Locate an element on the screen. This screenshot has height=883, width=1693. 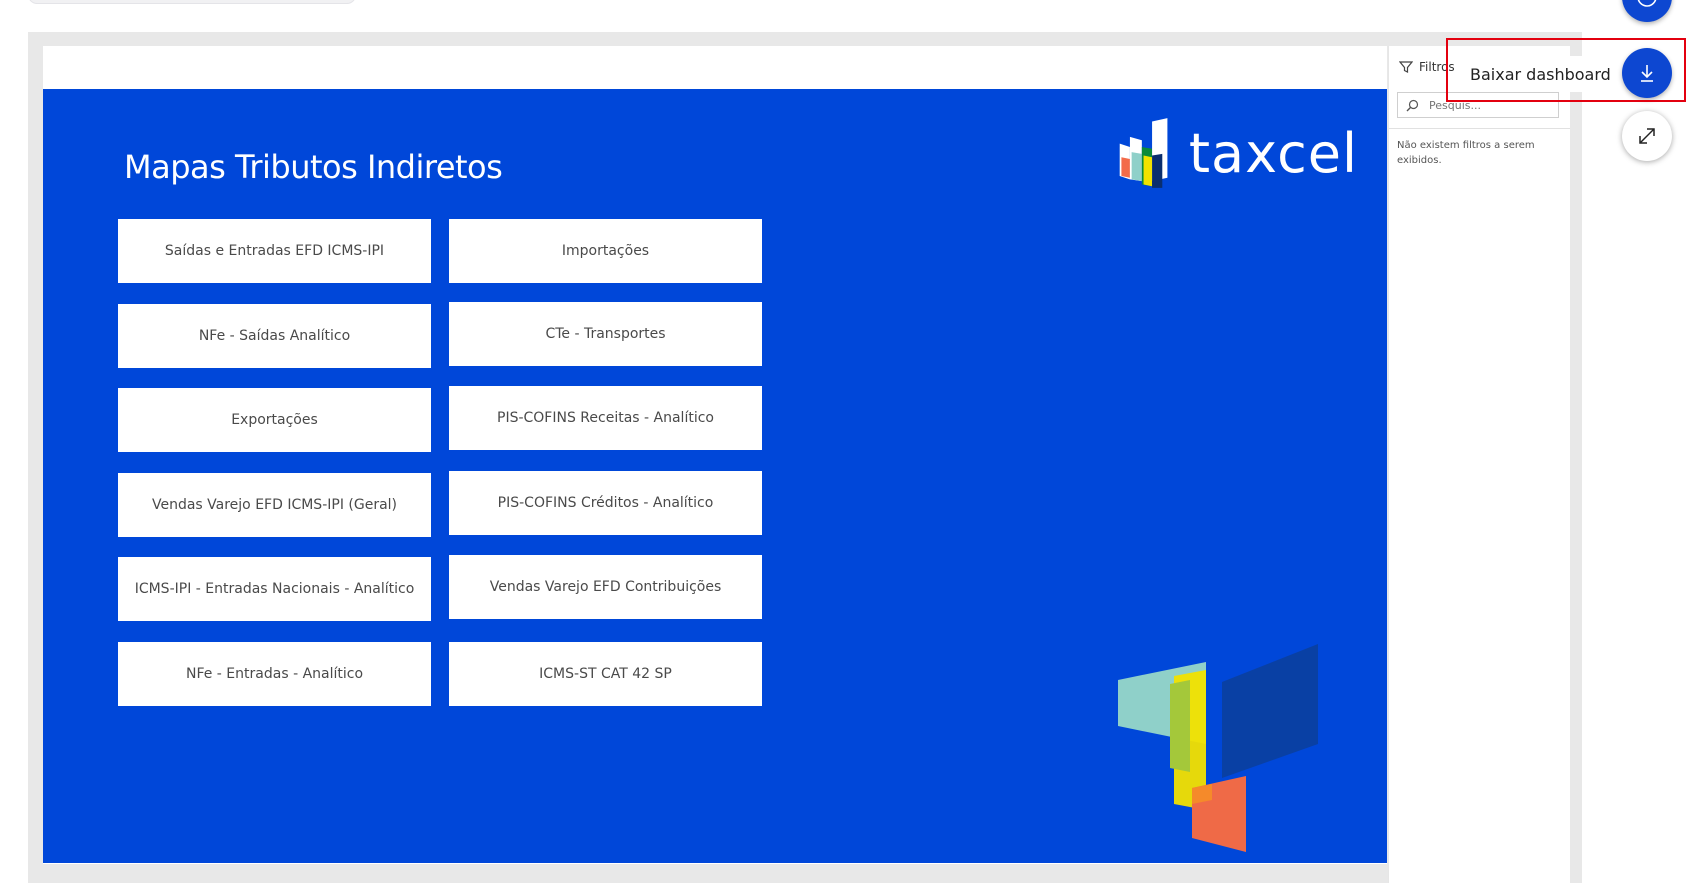
nav-button-vendas-varejo-contribuicoes: Vendas Varejo EFD Contribuições is located at coordinates (605, 587).